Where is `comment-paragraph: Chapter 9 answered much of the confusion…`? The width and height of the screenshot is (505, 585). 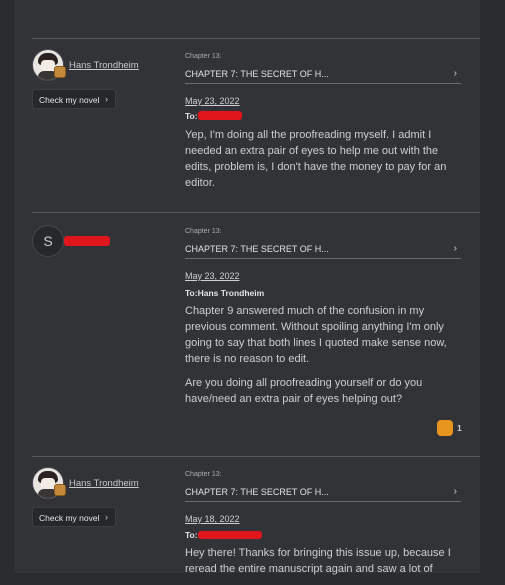 comment-paragraph: Chapter 9 answered much of the confusion… is located at coordinates (316, 335).